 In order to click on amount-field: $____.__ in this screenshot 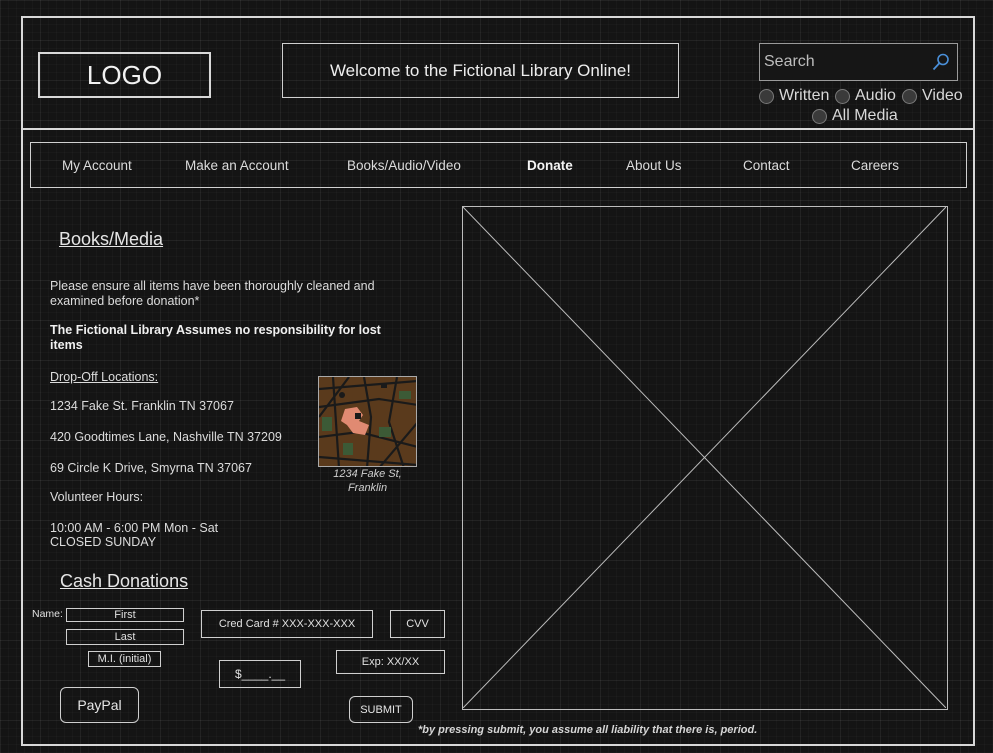, I will do `click(260, 674)`.